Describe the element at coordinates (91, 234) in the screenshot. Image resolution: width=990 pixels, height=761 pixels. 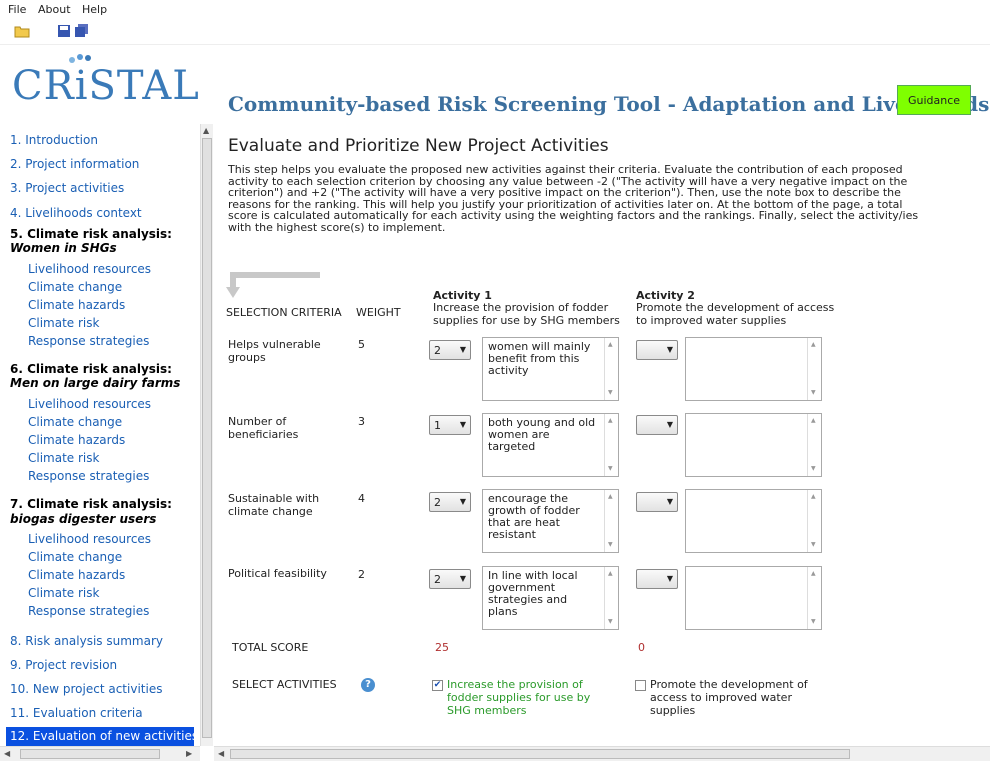
I see `sidebar-section-analysis-women: 5. Climate risk analysis:` at that location.